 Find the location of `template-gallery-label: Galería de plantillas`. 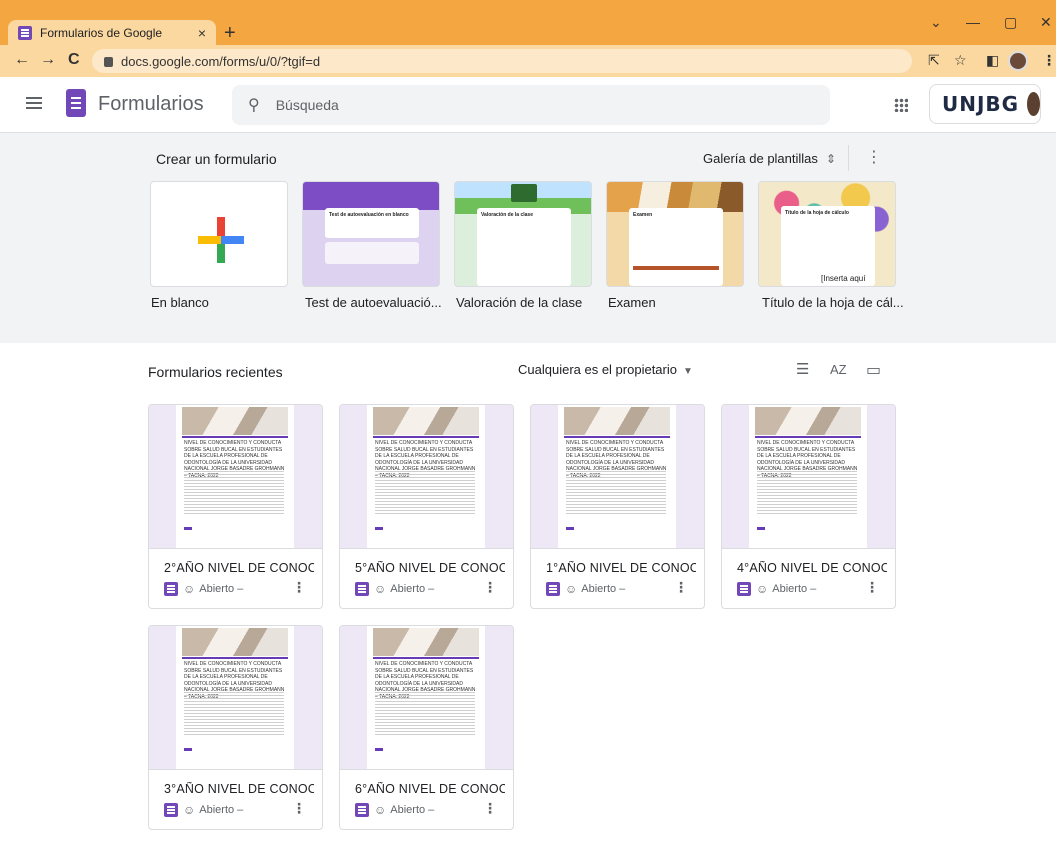

template-gallery-label: Galería de plantillas is located at coordinates (760, 158).